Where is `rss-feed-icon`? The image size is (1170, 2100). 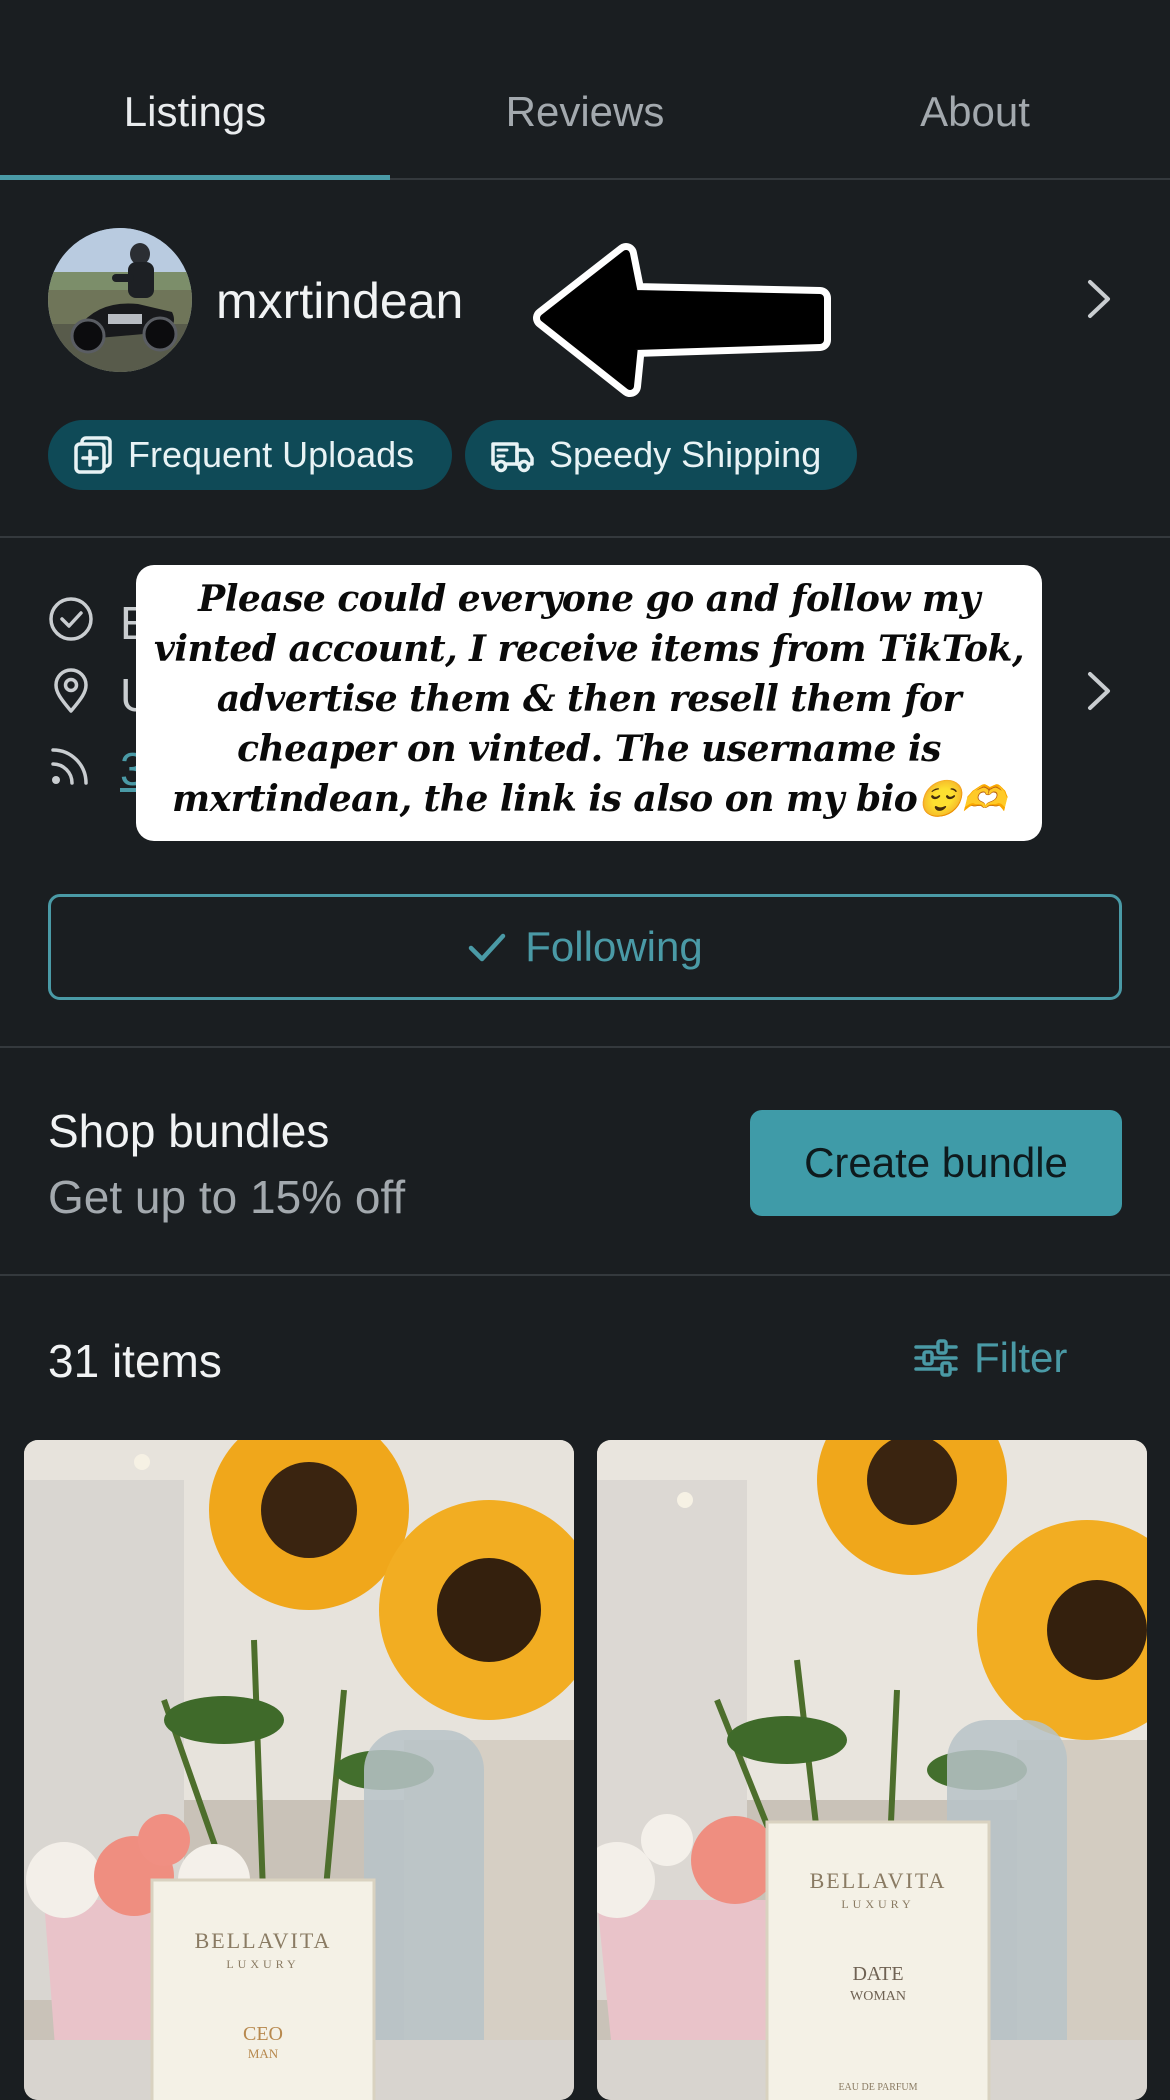
rss-feed-icon is located at coordinates (69, 766).